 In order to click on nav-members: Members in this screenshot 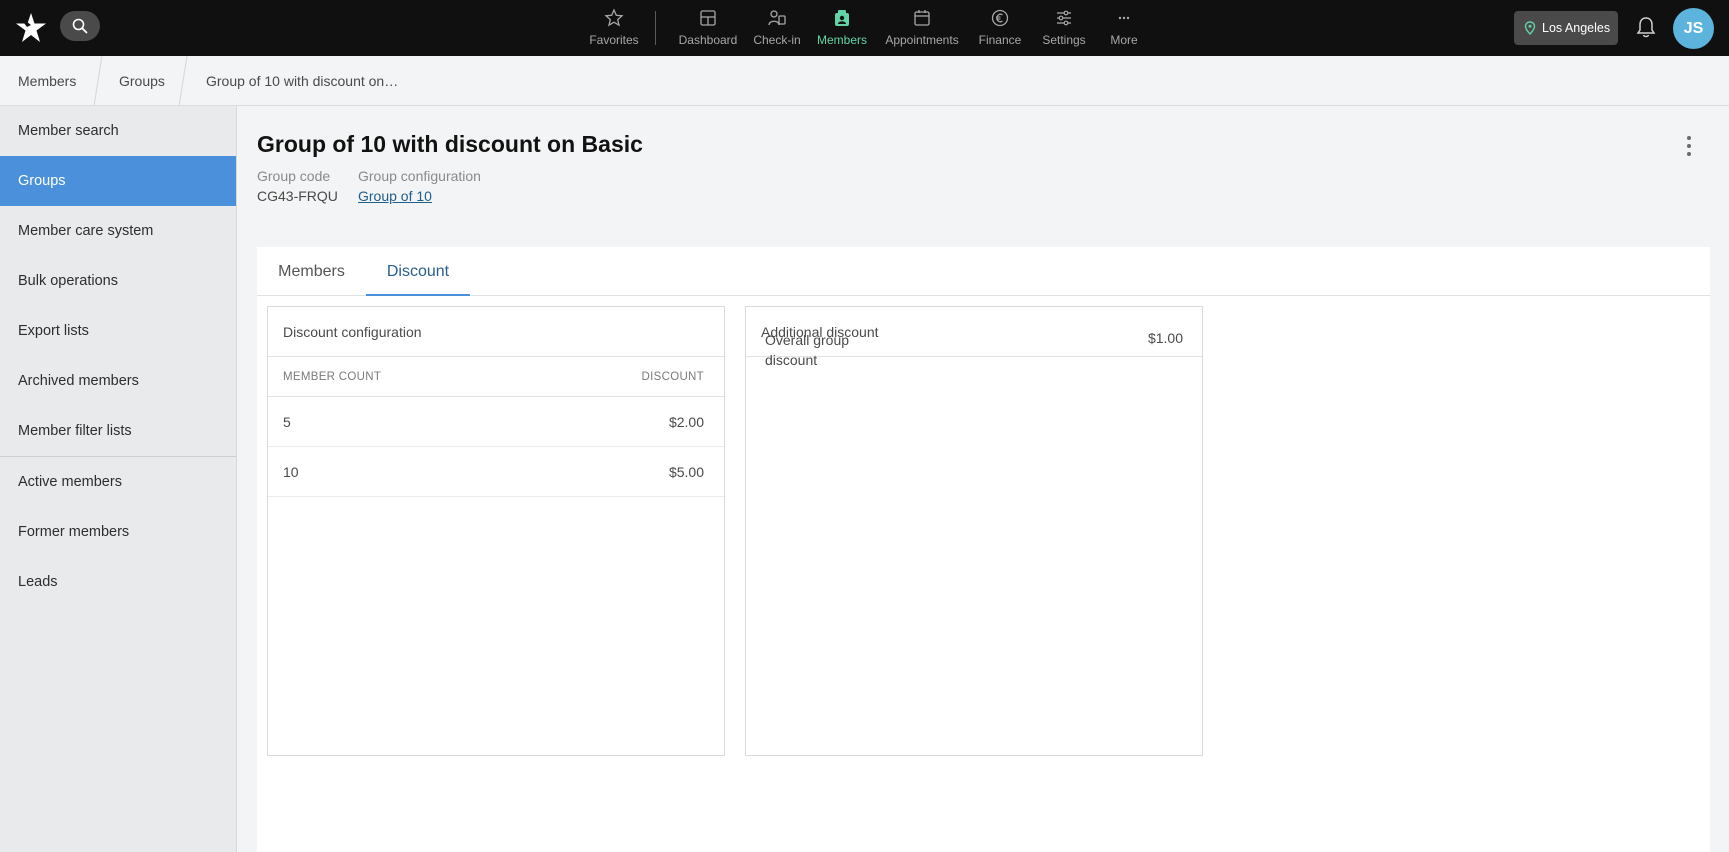, I will do `click(842, 28)`.